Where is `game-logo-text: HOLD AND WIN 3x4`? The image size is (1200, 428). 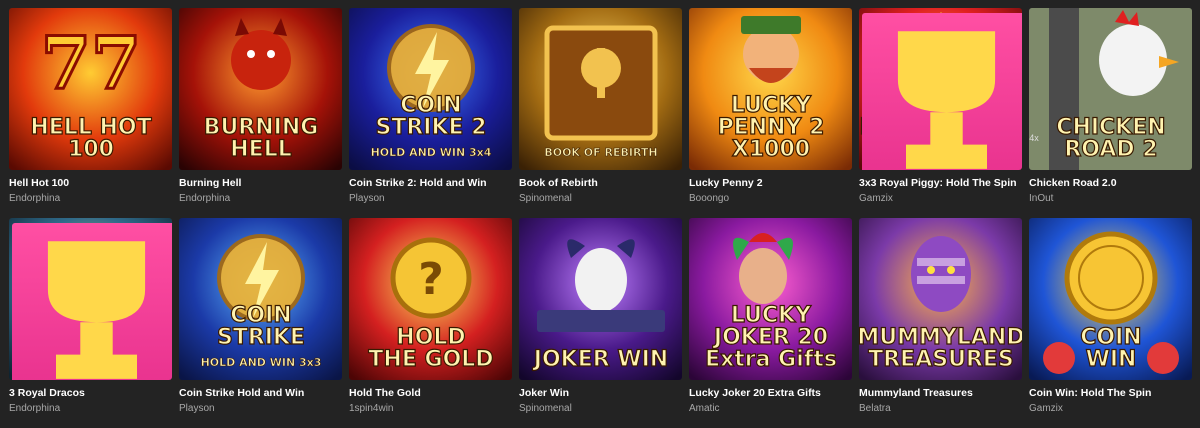
game-logo-text: HOLD AND WIN 3x4 is located at coordinates (431, 152).